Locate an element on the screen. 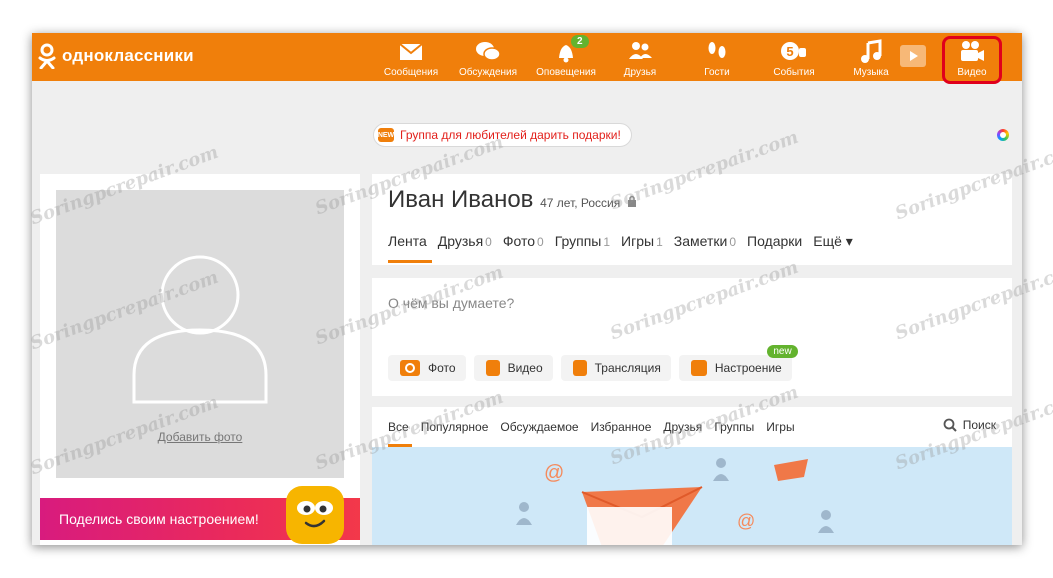 The width and height of the screenshot is (1053, 578). nav-label: Обсуждения is located at coordinates (488, 72).